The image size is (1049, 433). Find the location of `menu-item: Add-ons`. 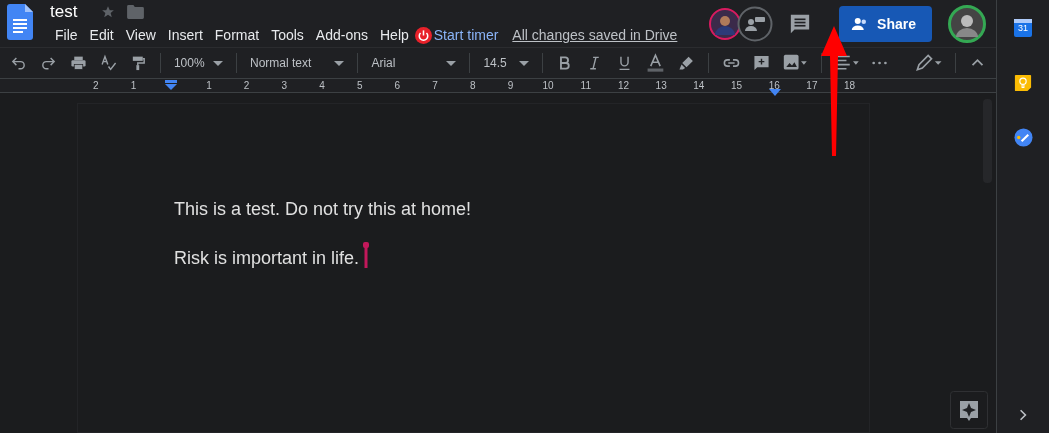

menu-item: Add-ons is located at coordinates (341, 35).